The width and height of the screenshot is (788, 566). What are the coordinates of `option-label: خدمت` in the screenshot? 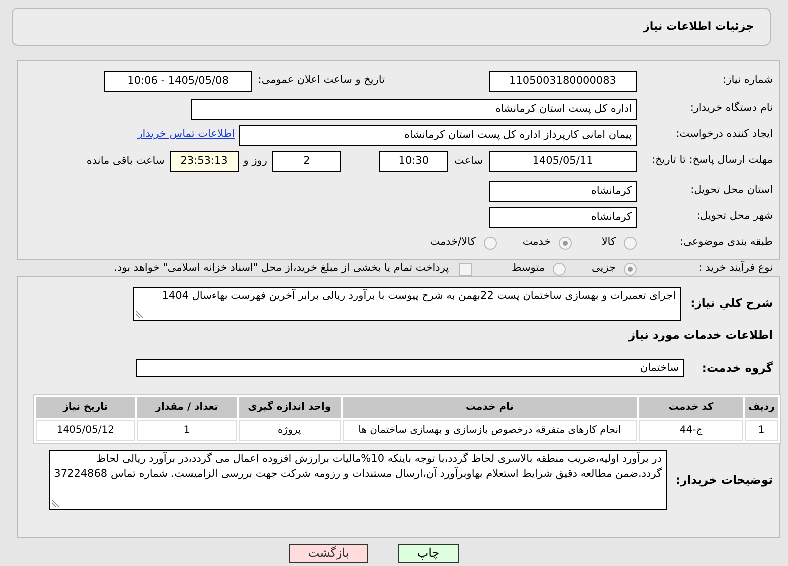 It's located at (536, 242).